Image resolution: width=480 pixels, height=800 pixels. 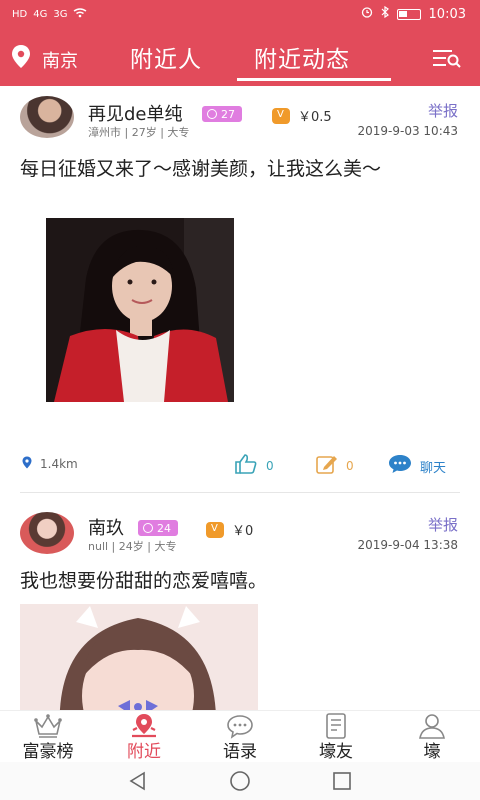 I want to click on post-content: 每日征婚又来了～感谢美颜，让我这么美～, so click(x=201, y=169).